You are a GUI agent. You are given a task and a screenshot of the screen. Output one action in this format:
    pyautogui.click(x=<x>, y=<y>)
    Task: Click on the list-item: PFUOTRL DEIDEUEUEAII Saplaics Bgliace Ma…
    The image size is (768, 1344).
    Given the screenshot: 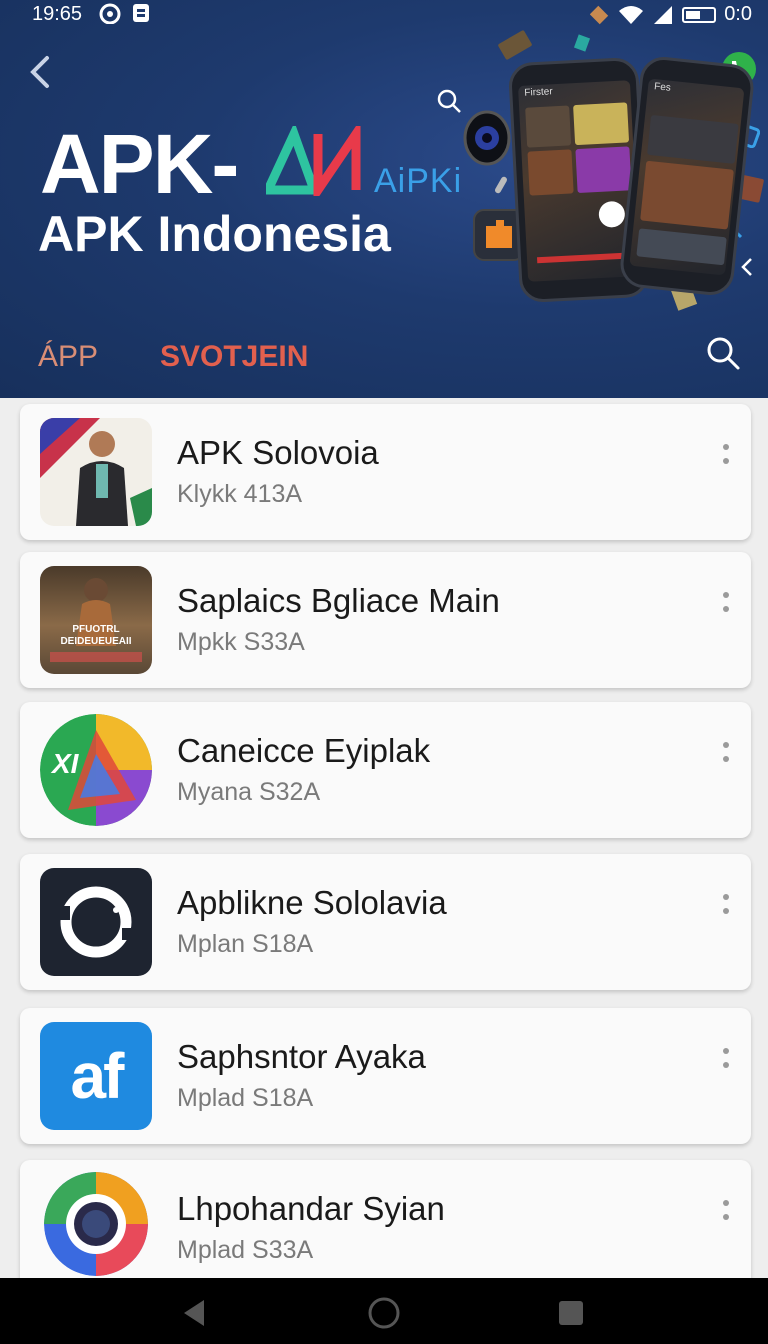 What is the action you would take?
    pyautogui.click(x=385, y=620)
    